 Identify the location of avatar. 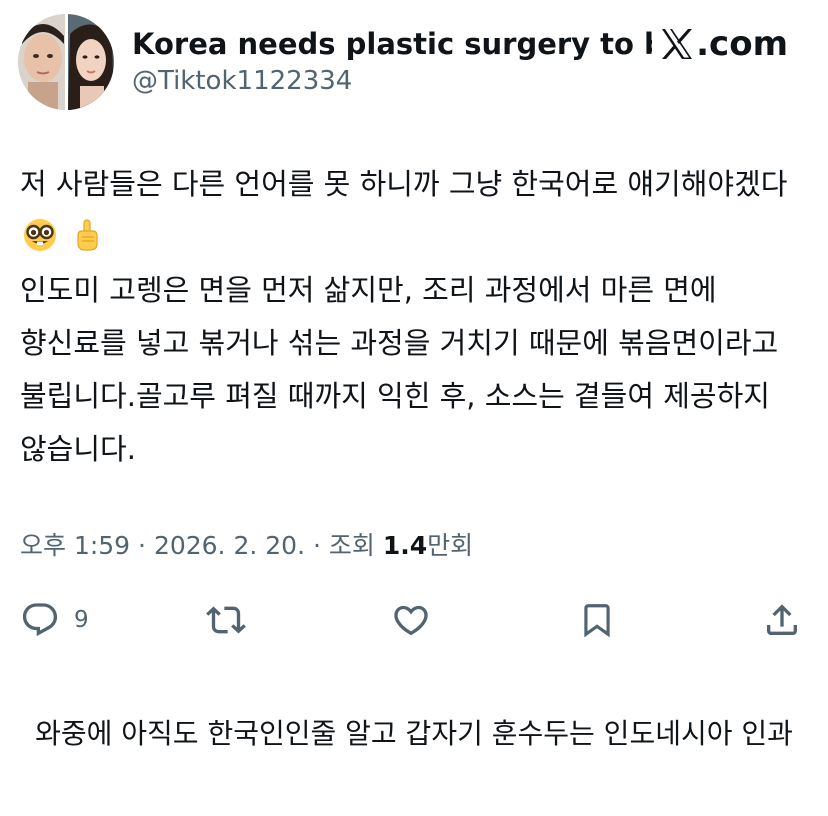
(66, 62).